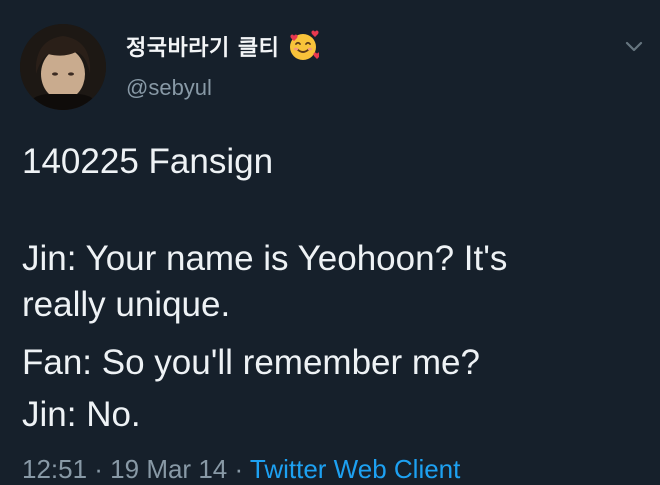  I want to click on avatar, so click(63, 67).